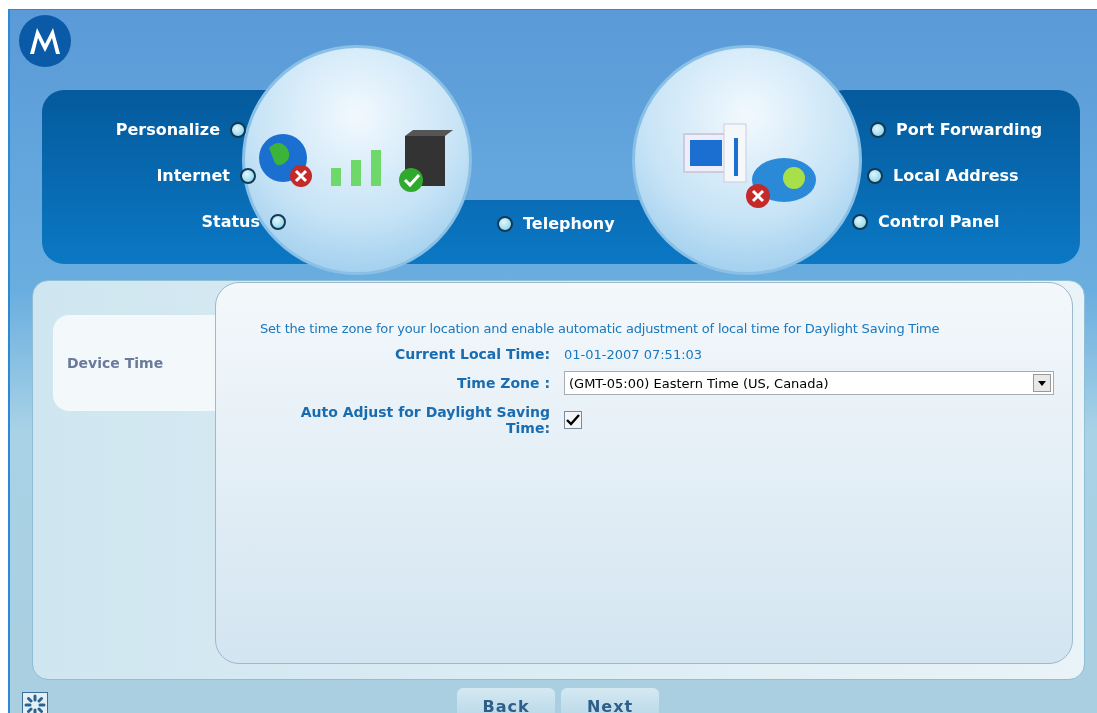 Image resolution: width=1097 pixels, height=713 pixels. Describe the element at coordinates (471, 354) in the screenshot. I see `field-label: Current Local Time:` at that location.